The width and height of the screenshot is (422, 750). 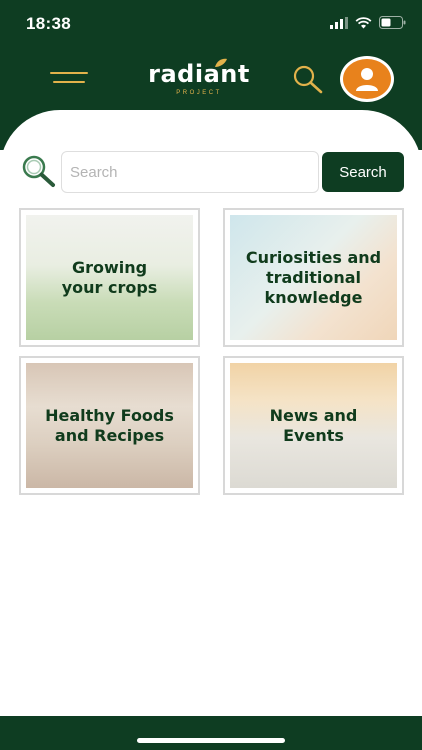 What do you see at coordinates (339, 22) in the screenshot?
I see `signal-icon` at bounding box center [339, 22].